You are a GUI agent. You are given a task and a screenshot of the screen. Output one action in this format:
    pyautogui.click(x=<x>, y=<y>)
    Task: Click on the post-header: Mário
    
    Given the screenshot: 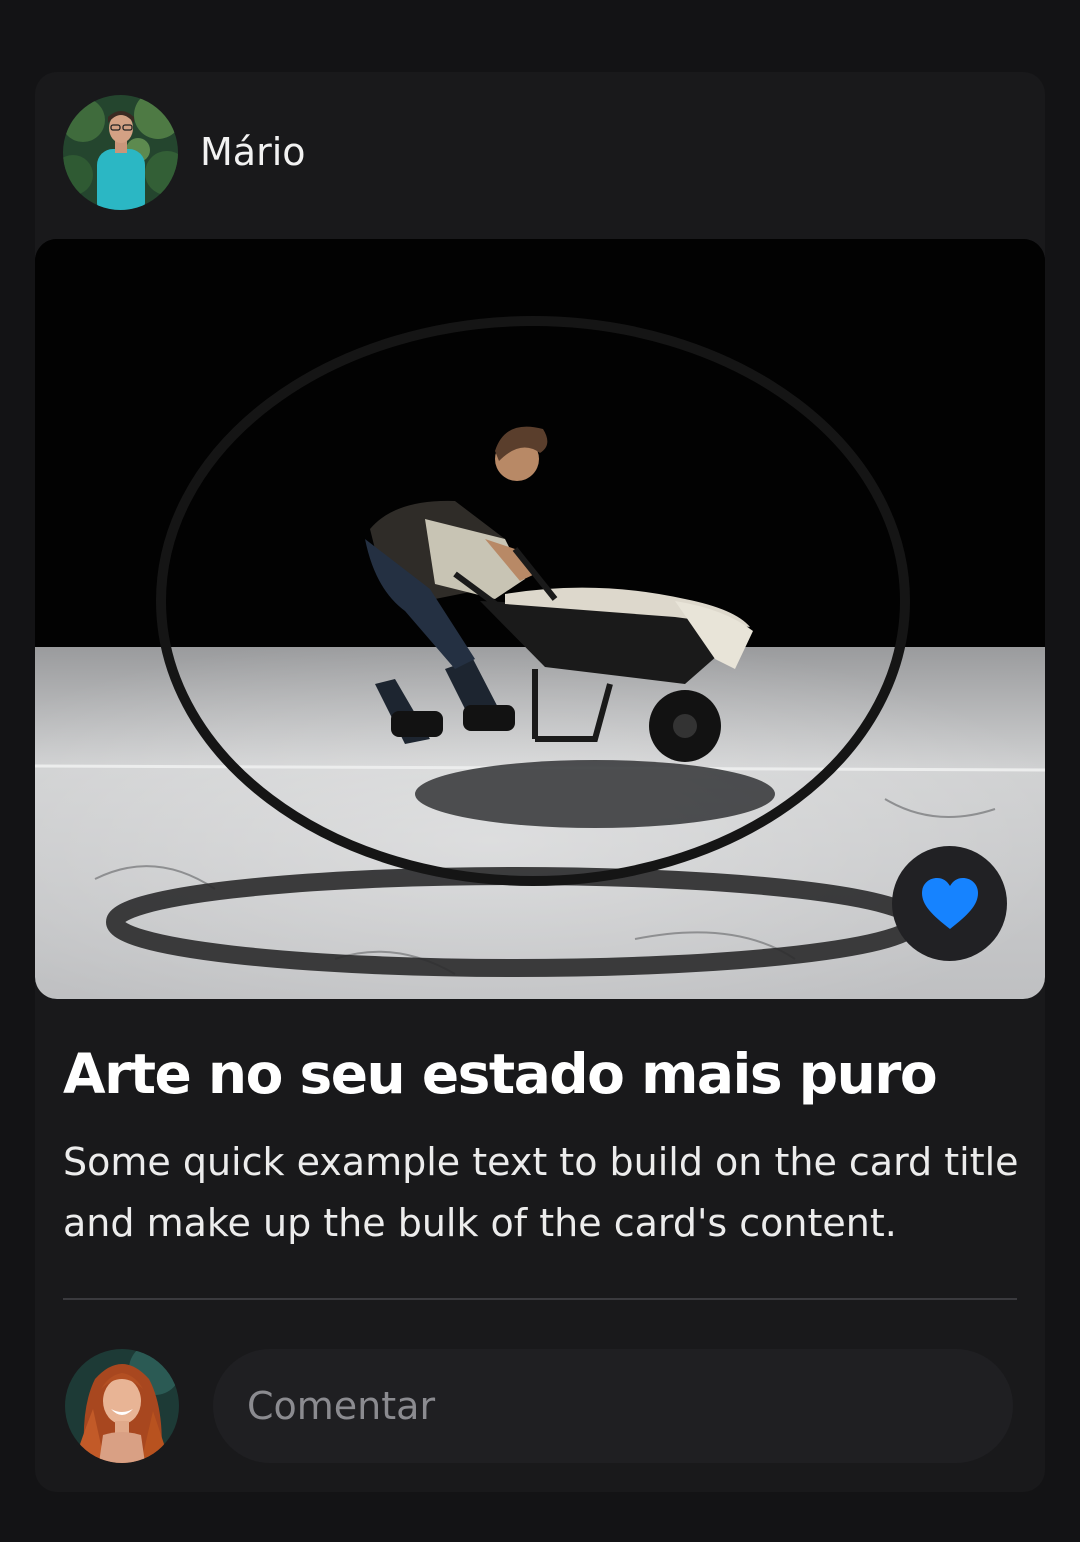 What is the action you would take?
    pyautogui.click(x=540, y=156)
    